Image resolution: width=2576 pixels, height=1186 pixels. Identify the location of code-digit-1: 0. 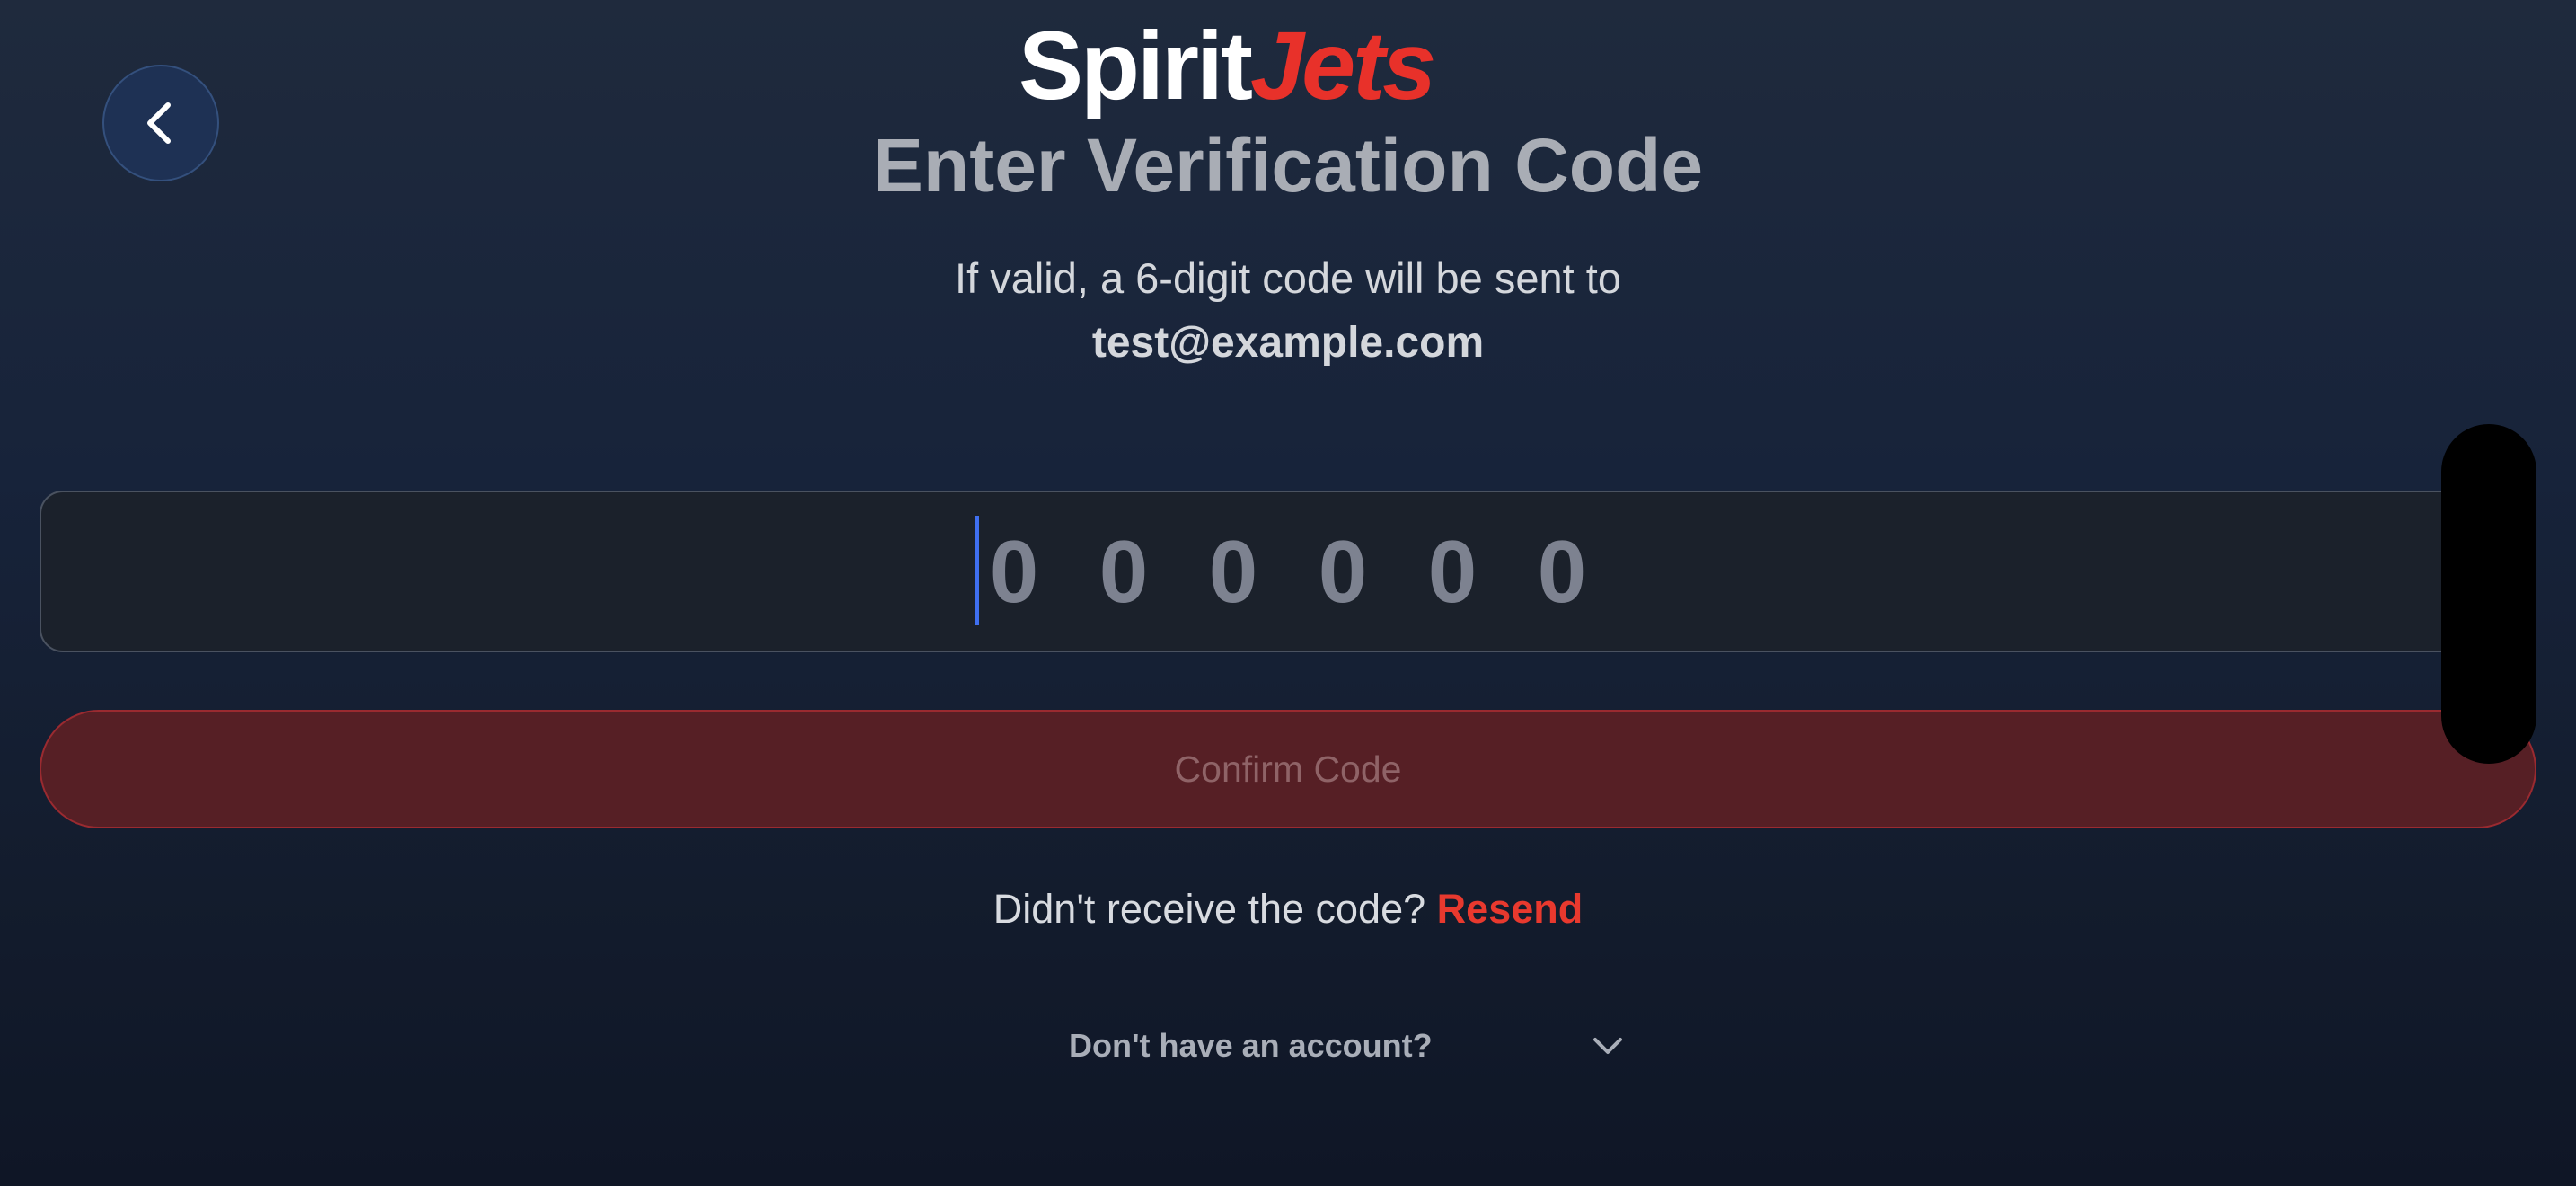
(1014, 571).